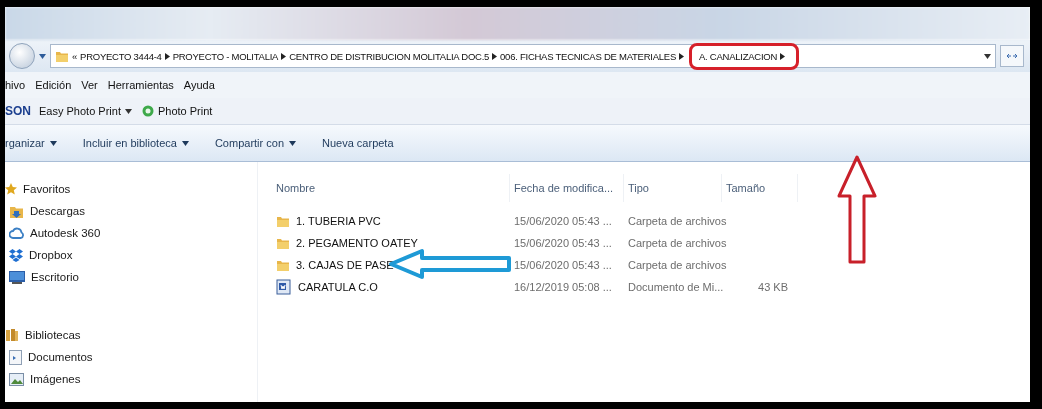 Image resolution: width=1042 pixels, height=409 pixels. I want to click on refresh-icon, so click(1012, 56).